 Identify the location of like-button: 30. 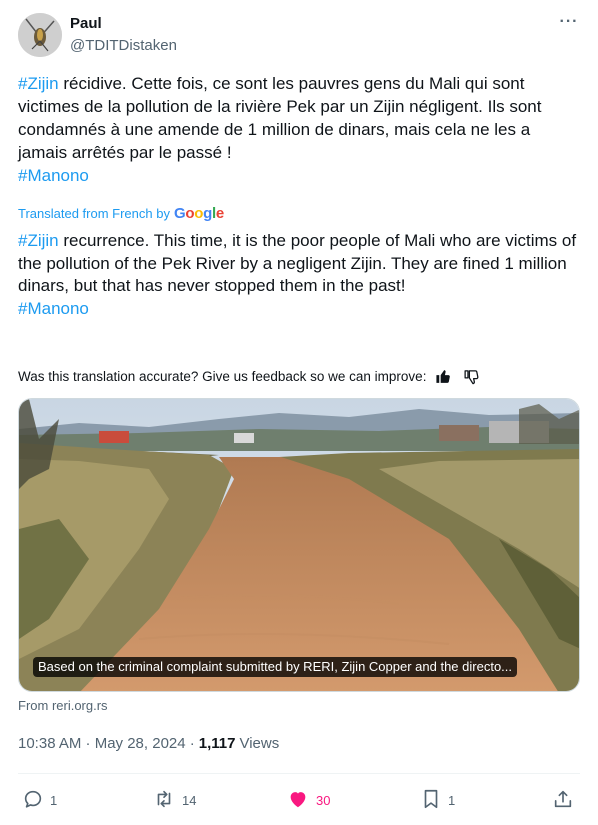
(308, 800).